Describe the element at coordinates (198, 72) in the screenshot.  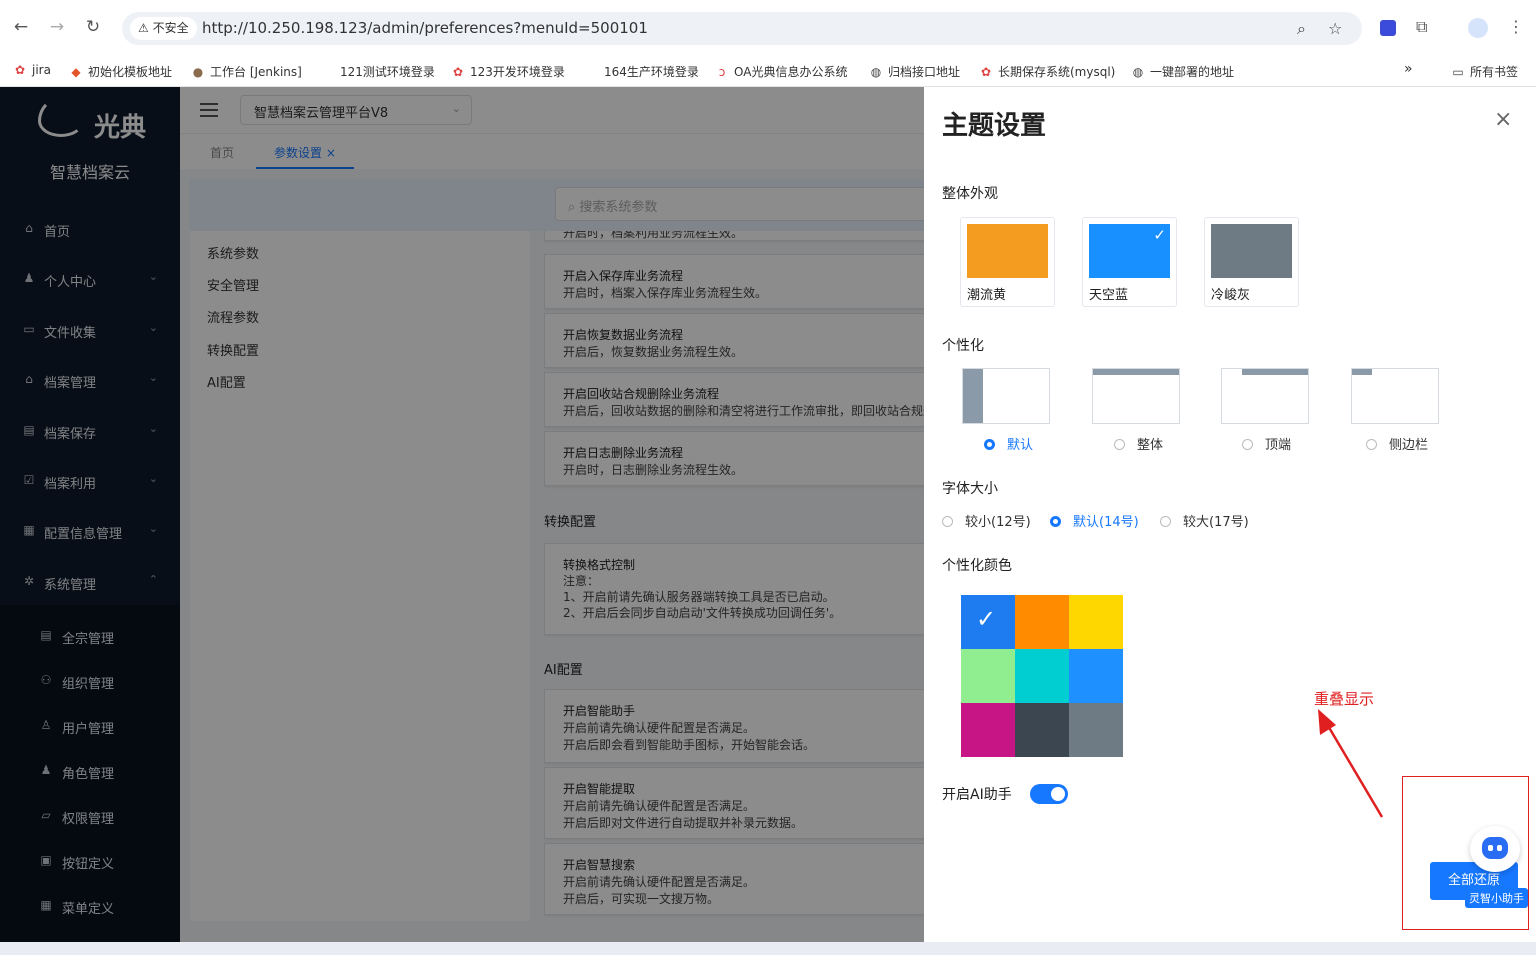
I see `jenkins-icon: ●` at that location.